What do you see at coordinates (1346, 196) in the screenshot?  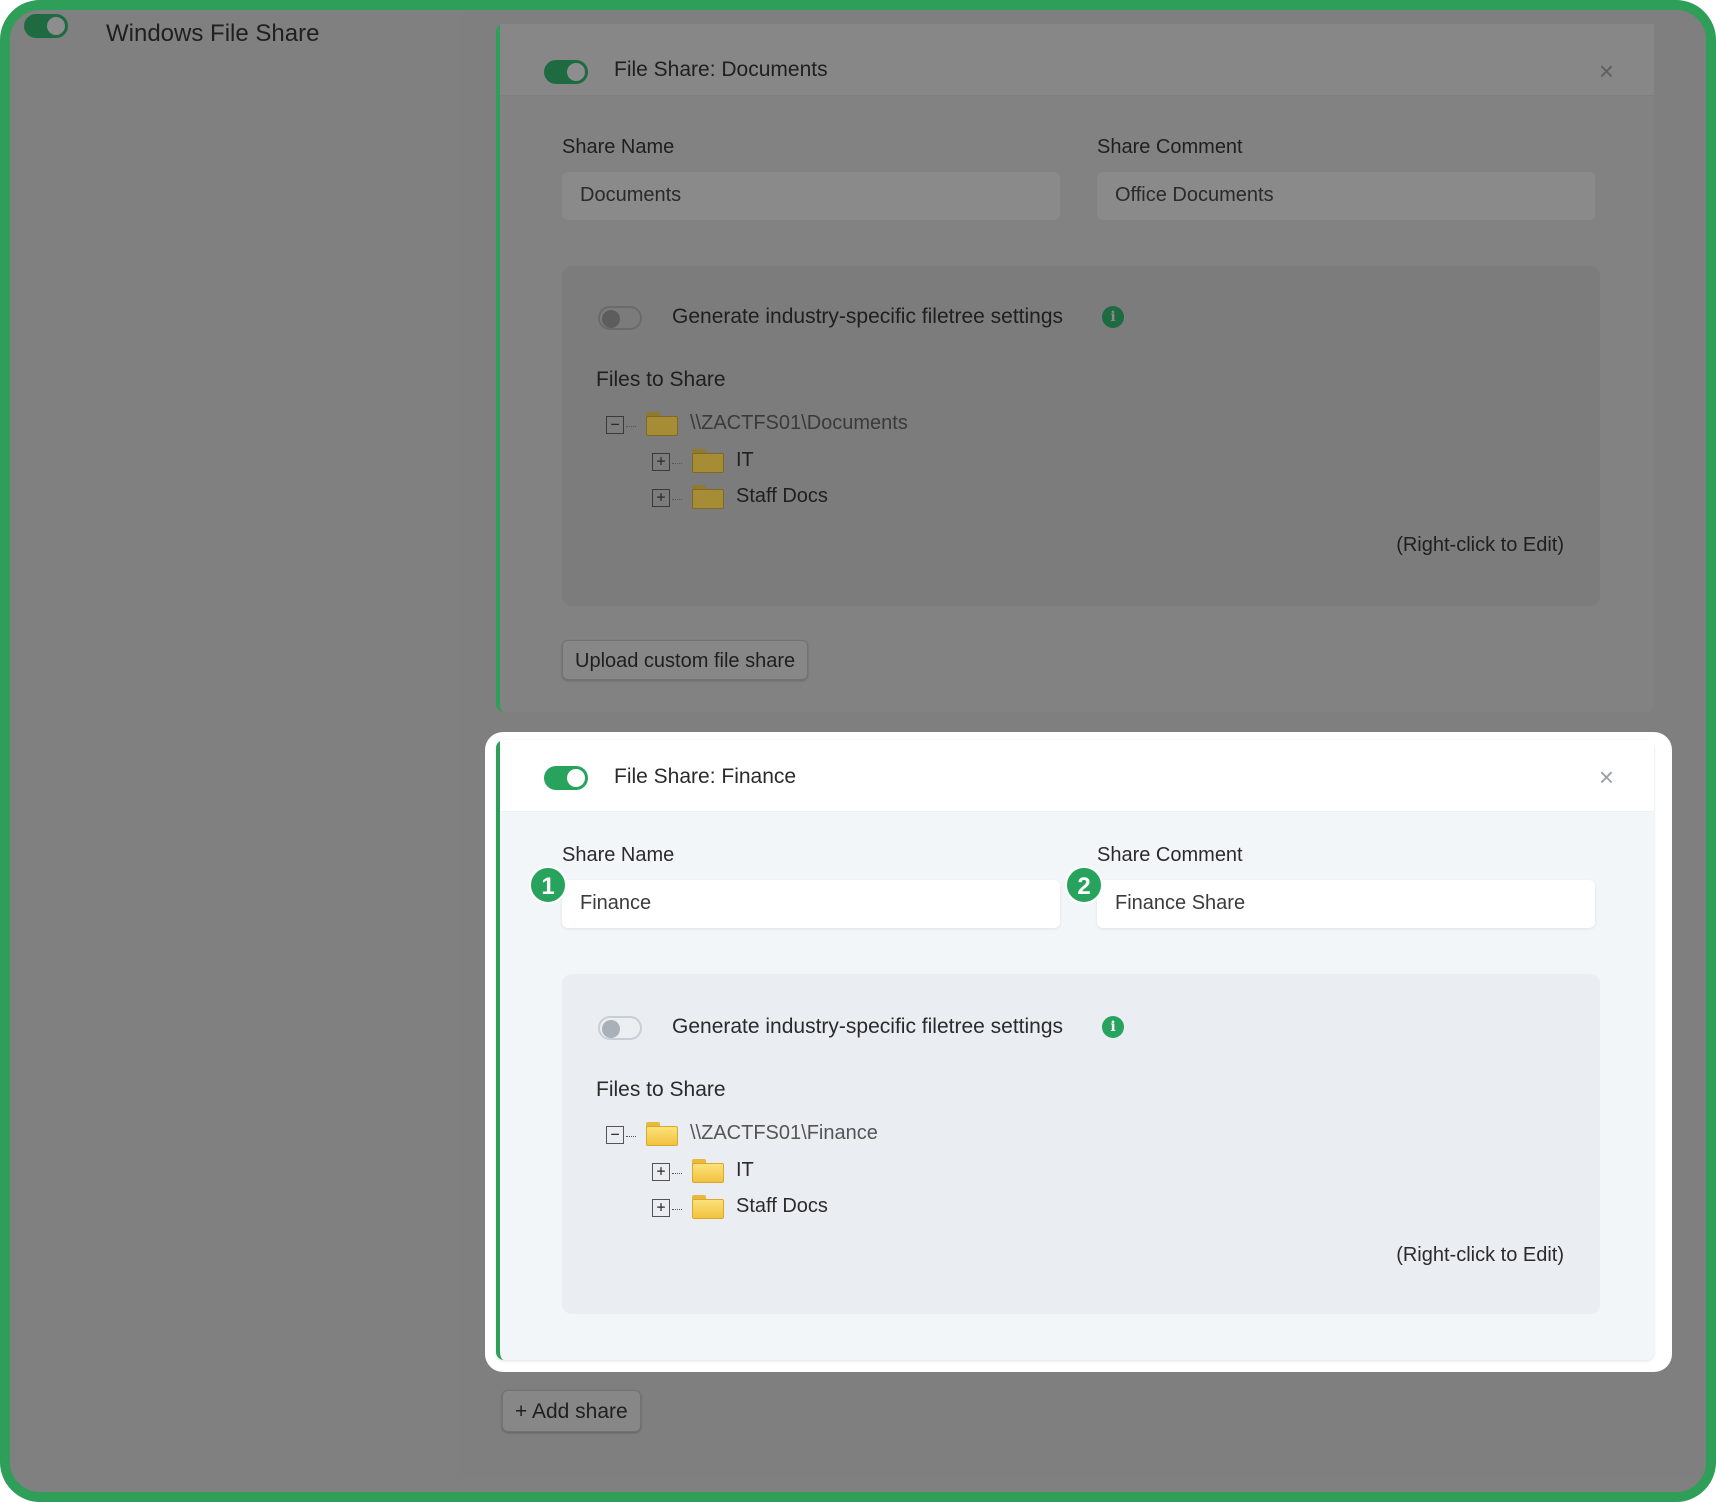 I see `share-comment-input: Office Documents` at bounding box center [1346, 196].